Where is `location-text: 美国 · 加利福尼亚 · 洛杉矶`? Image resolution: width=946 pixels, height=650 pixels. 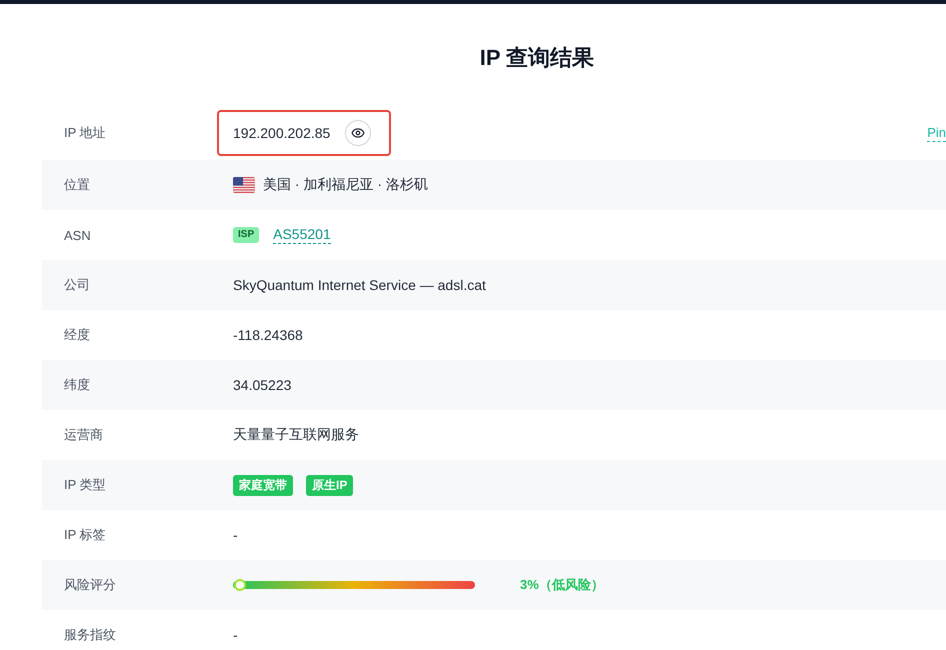
location-text: 美国 · 加利福尼亚 · 洛杉矶 is located at coordinates (345, 185).